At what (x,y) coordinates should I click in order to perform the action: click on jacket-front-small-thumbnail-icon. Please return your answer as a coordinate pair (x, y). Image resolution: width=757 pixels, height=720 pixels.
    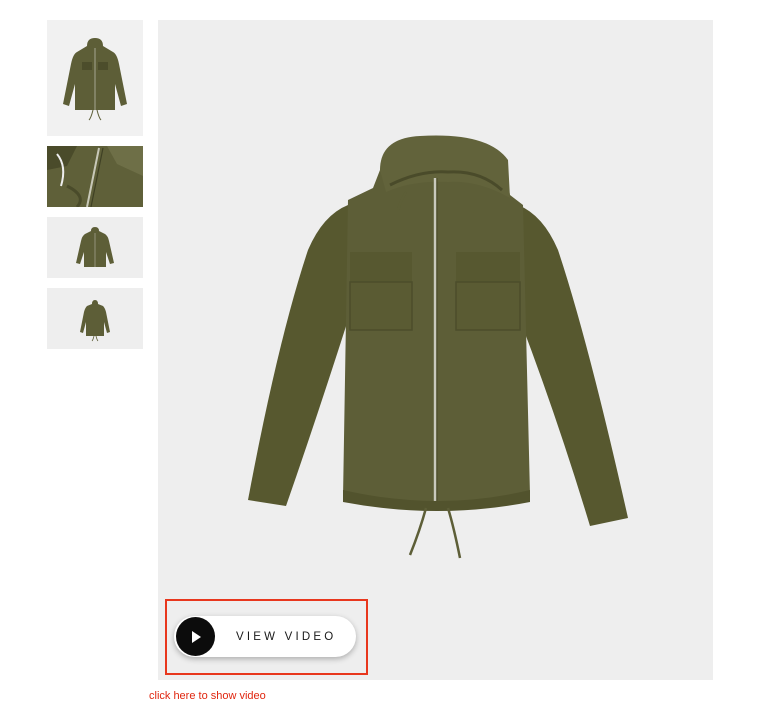
    Looking at the image, I should click on (95, 247).